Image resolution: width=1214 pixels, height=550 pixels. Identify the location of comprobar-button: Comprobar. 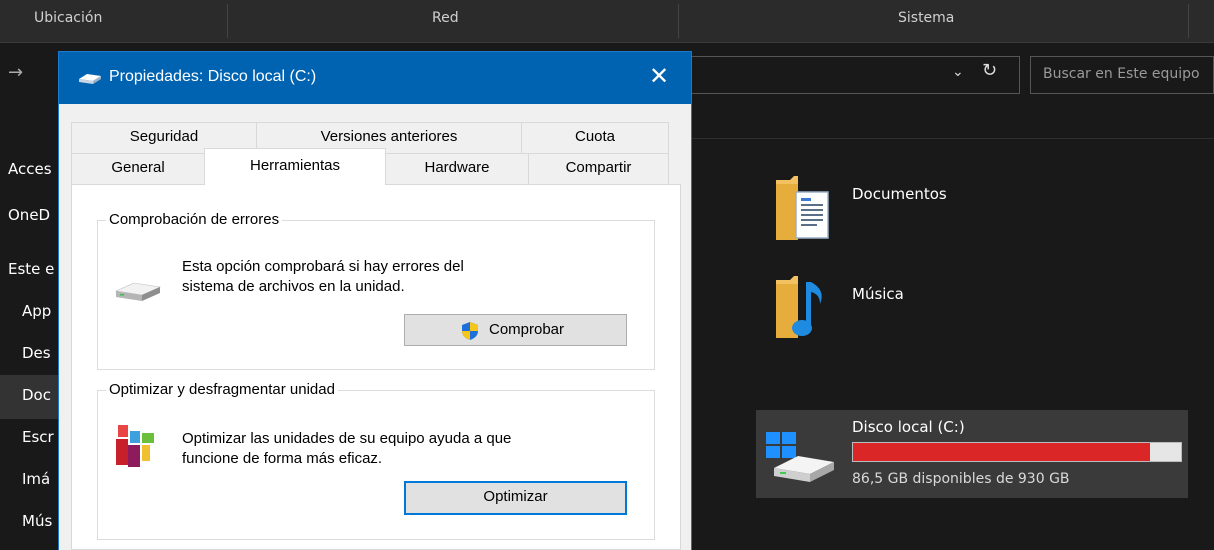
(515, 330).